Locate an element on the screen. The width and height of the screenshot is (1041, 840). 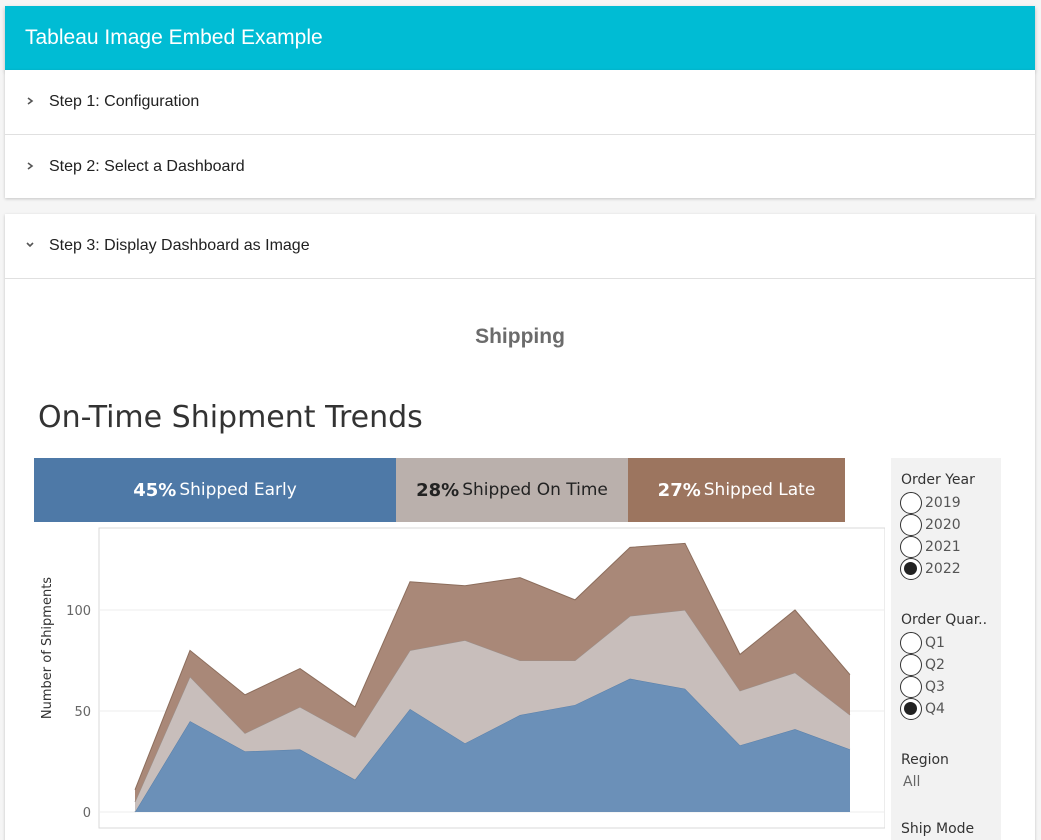
option-label: 2020 is located at coordinates (943, 525).